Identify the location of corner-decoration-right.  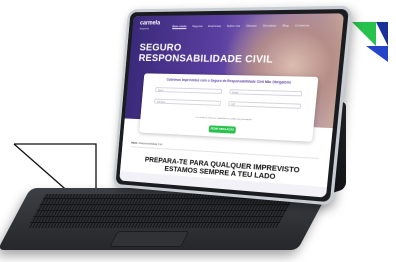
(370, 42).